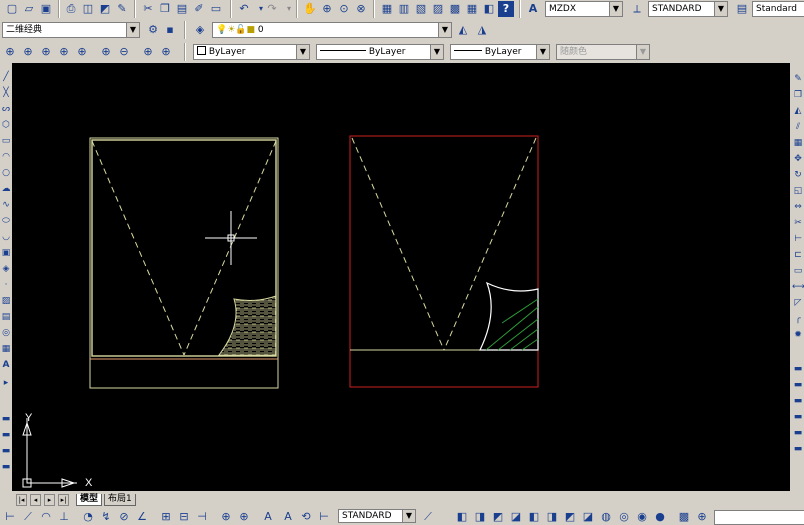 This screenshot has width=804, height=525. I want to click on dim-ordinate-icon: ▬, so click(798, 417).